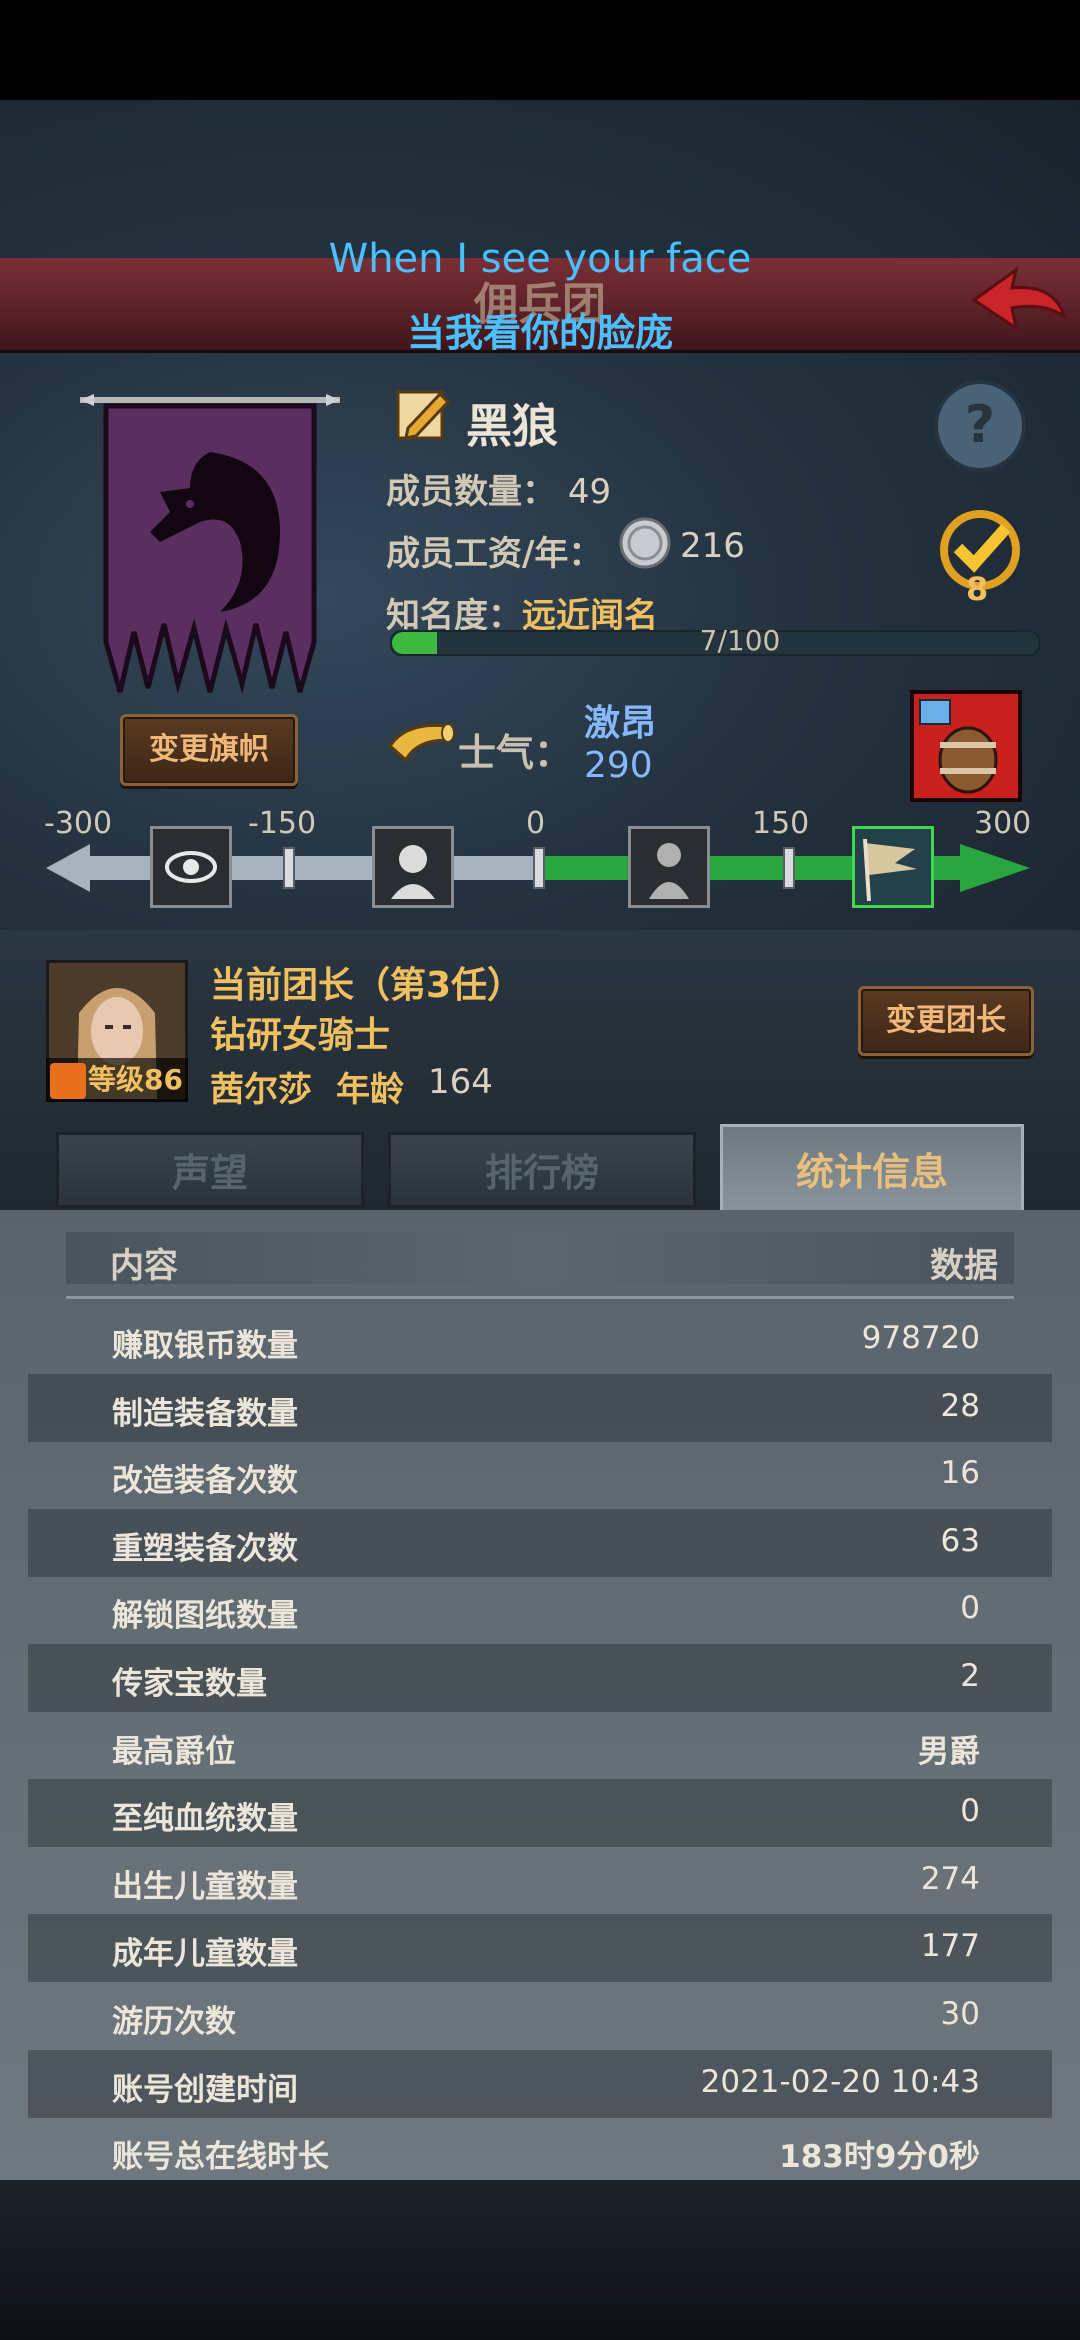 The height and width of the screenshot is (2340, 1080). I want to click on change-flag-button: 变更旗帜, so click(209, 750).